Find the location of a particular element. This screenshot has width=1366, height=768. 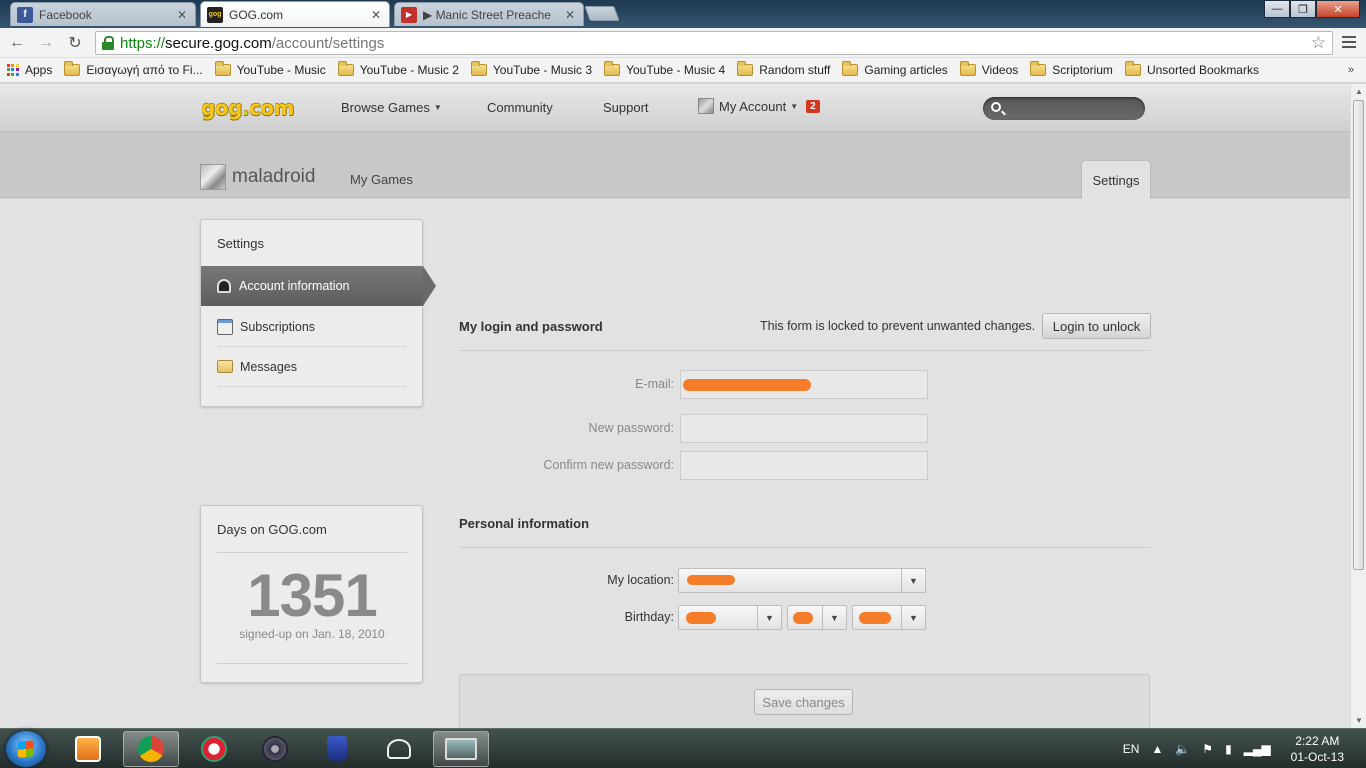

tab-title: GOG.com is located at coordinates (256, 14).